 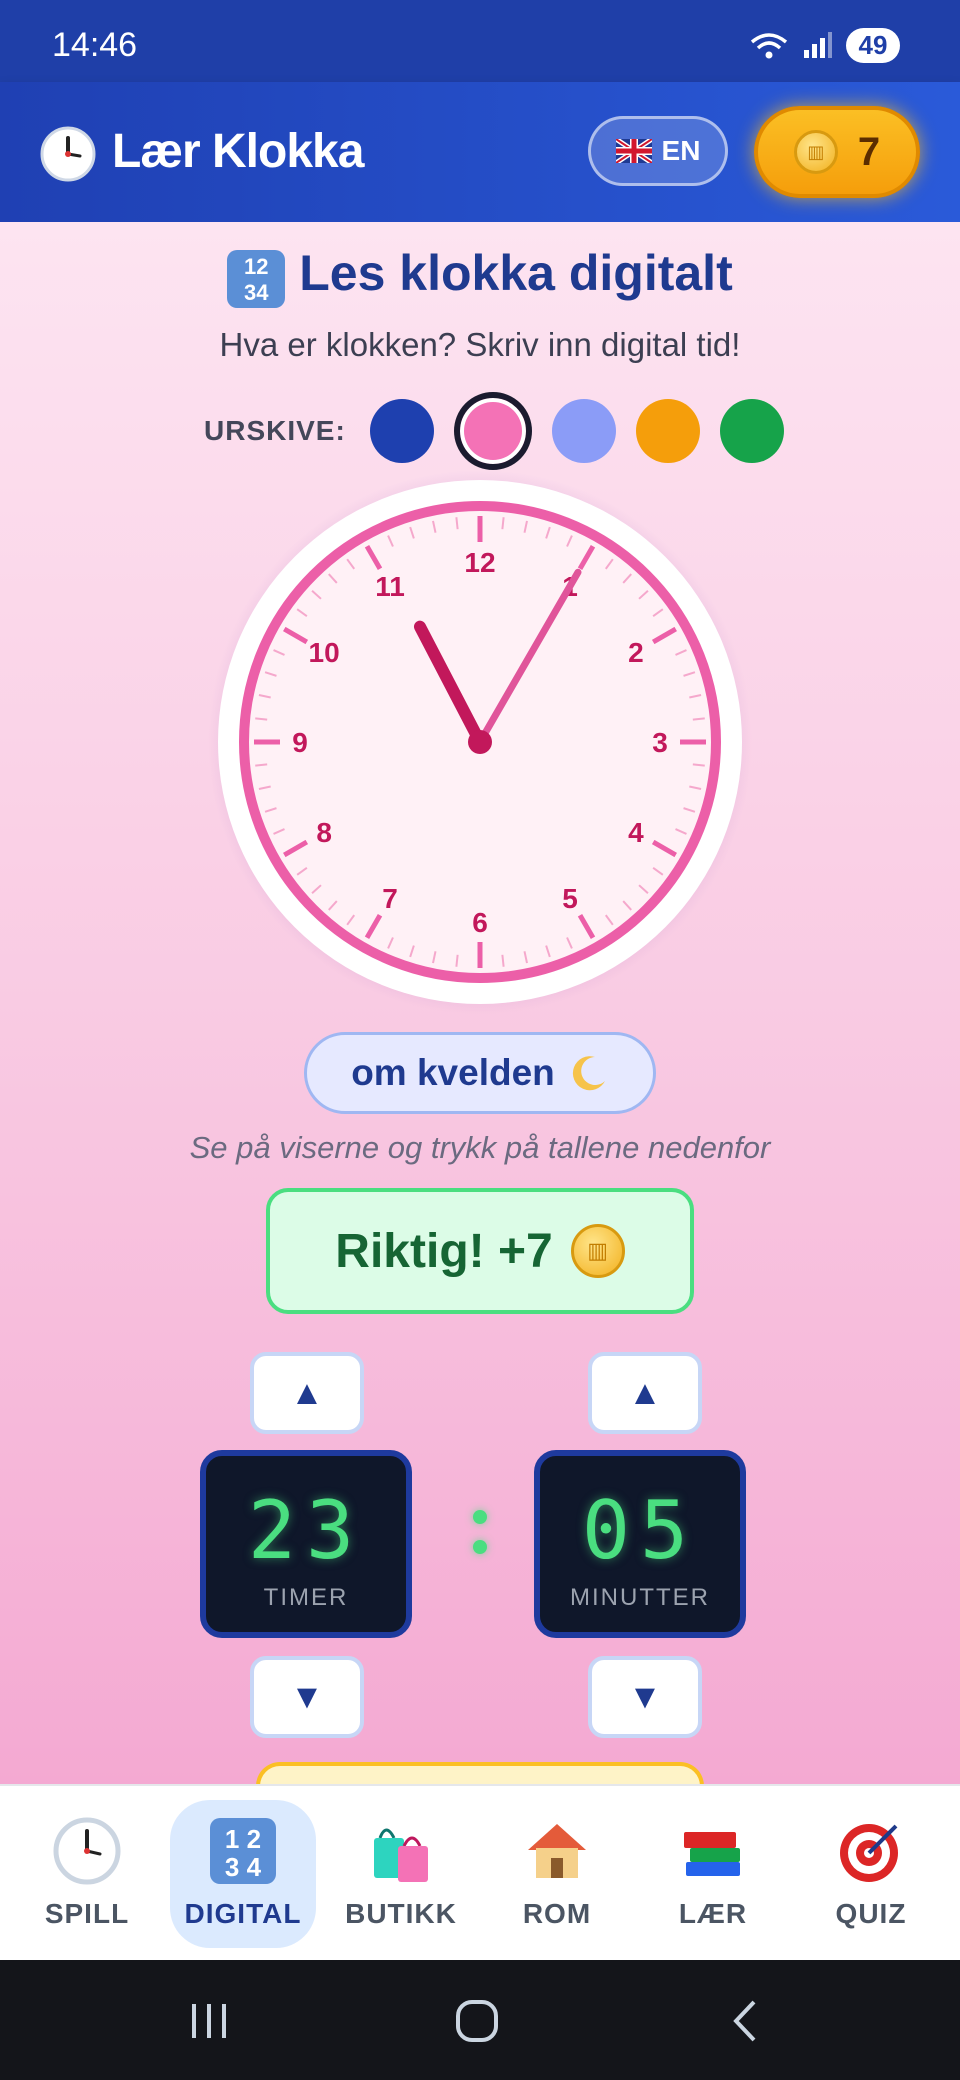 I want to click on battery-indicator: 49, so click(x=873, y=45).